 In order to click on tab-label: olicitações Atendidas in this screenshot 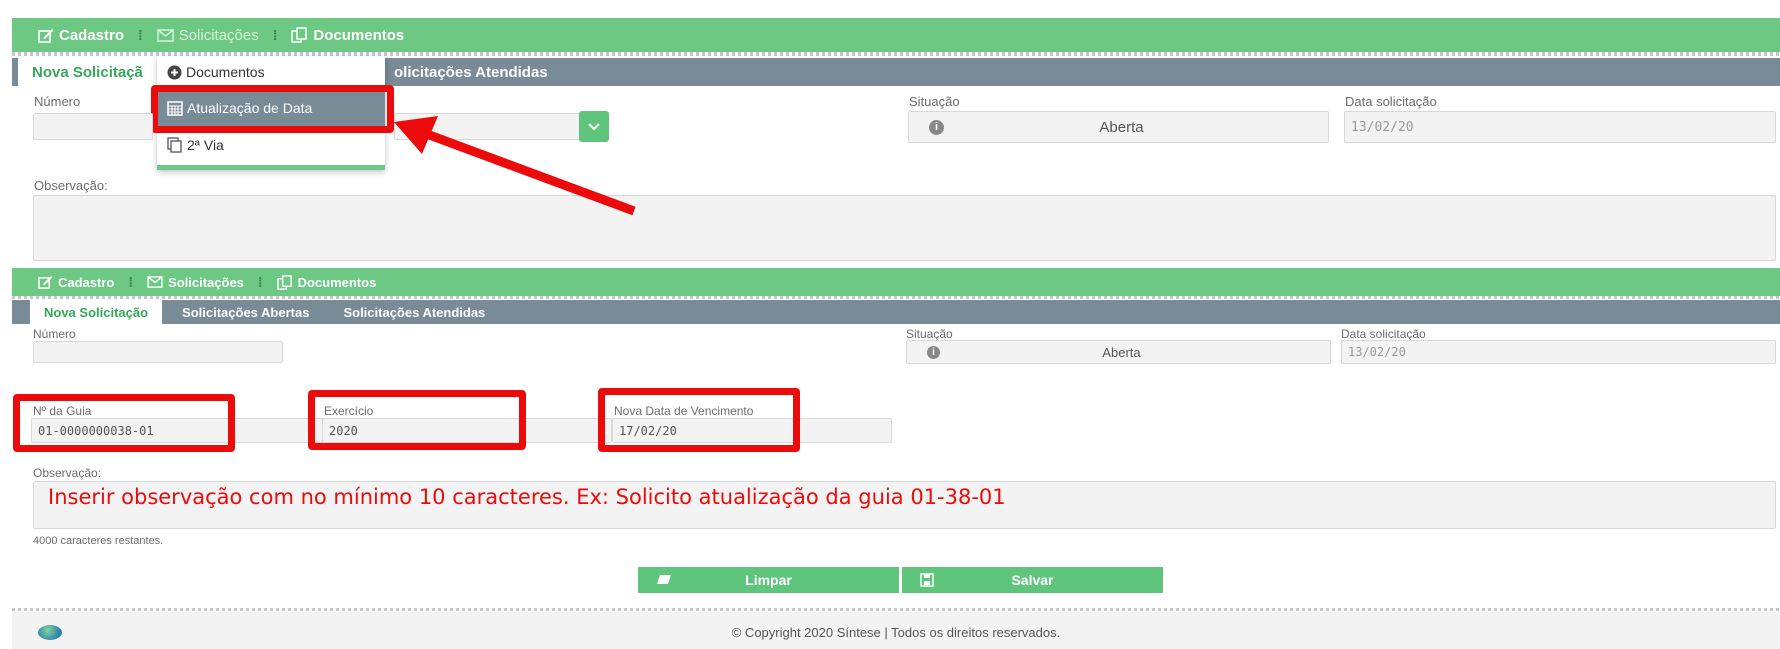, I will do `click(471, 72)`.